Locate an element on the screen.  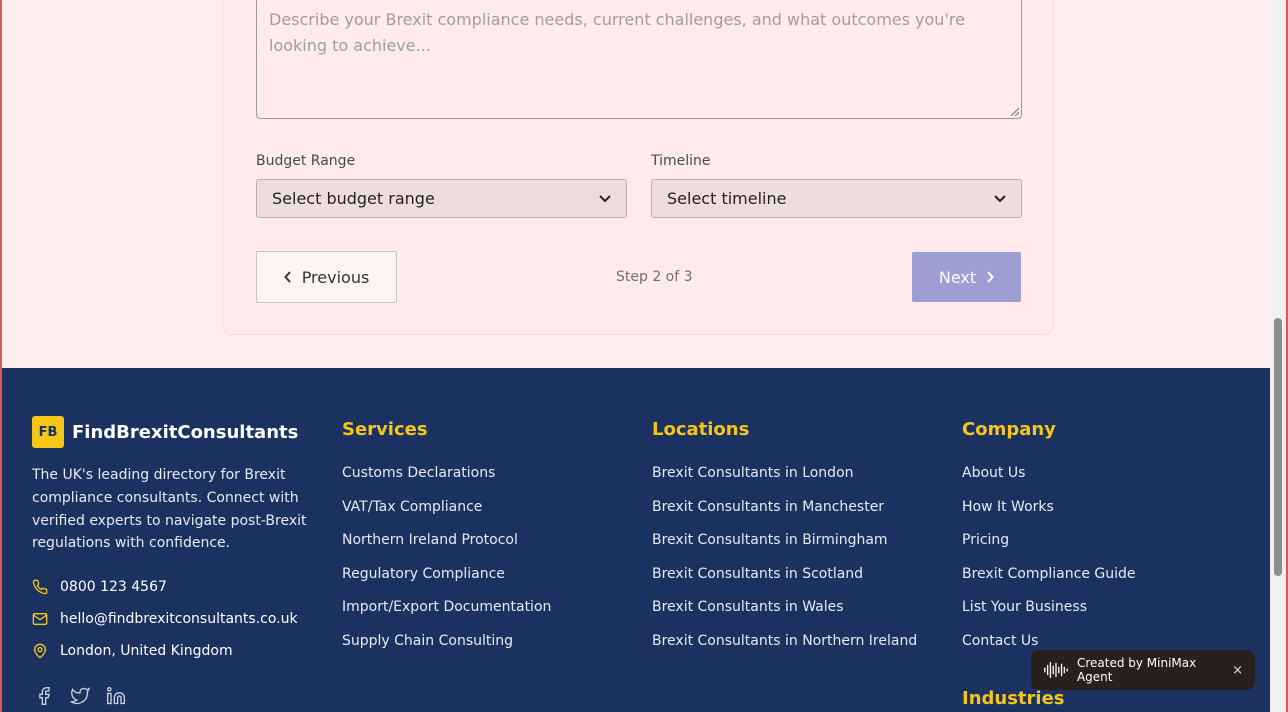
map-pin-icon is located at coordinates (40, 651).